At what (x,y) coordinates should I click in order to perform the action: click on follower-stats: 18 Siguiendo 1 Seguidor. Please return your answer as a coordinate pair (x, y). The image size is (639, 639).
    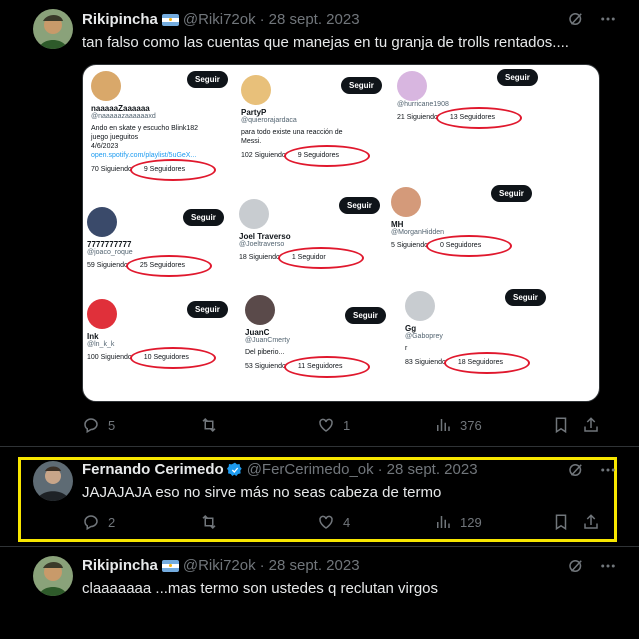
    Looking at the image, I should click on (314, 258).